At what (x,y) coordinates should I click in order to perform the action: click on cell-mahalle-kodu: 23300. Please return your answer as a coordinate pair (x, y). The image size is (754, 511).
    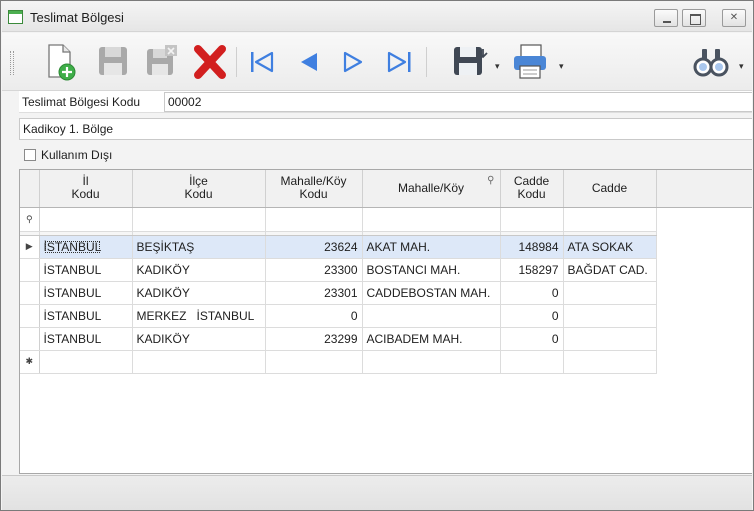
    Looking at the image, I should click on (314, 270).